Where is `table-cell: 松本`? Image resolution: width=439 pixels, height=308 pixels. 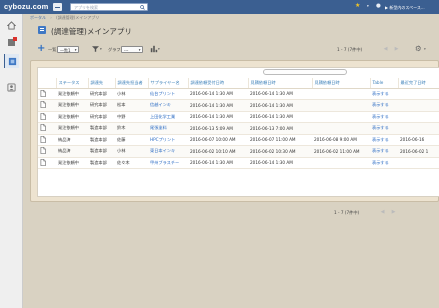
table-cell: 松本 is located at coordinates (121, 105).